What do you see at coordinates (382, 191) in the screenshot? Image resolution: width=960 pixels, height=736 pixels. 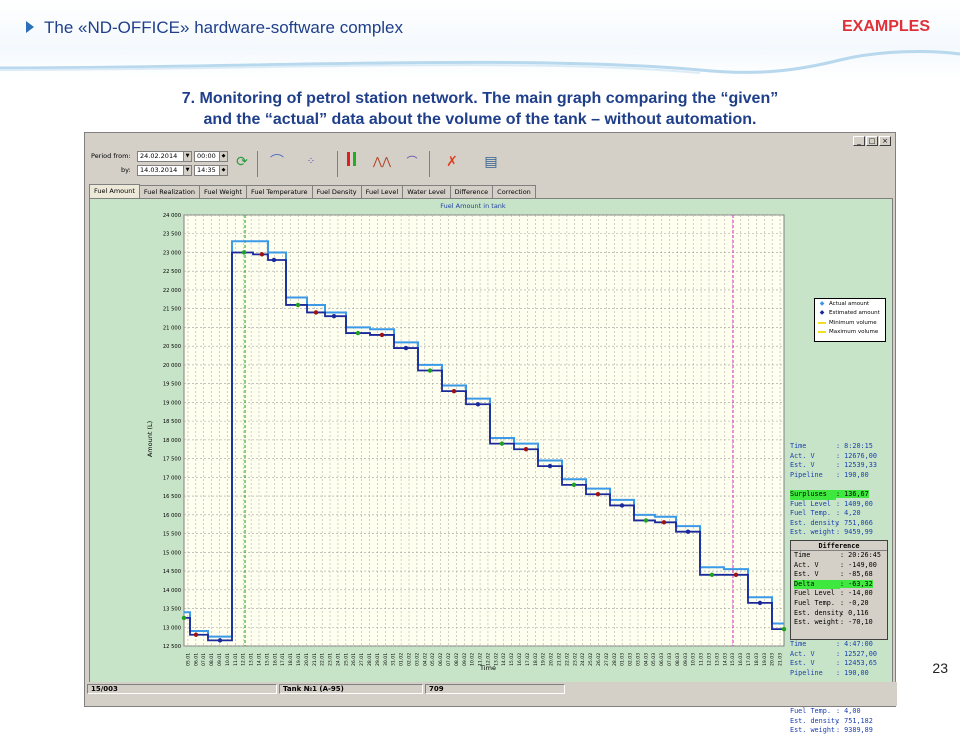 I see `tab-fuel-level: Fuel Level` at bounding box center [382, 191].